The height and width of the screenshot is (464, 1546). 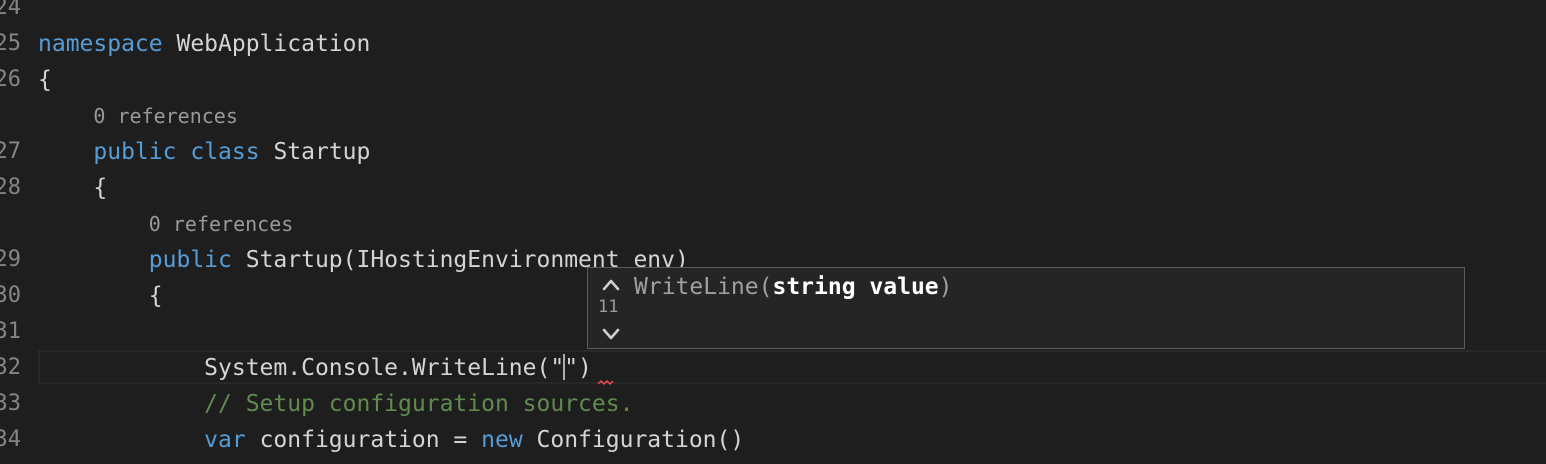 I want to click on line-content: namespace WebApplication, so click(x=204, y=44).